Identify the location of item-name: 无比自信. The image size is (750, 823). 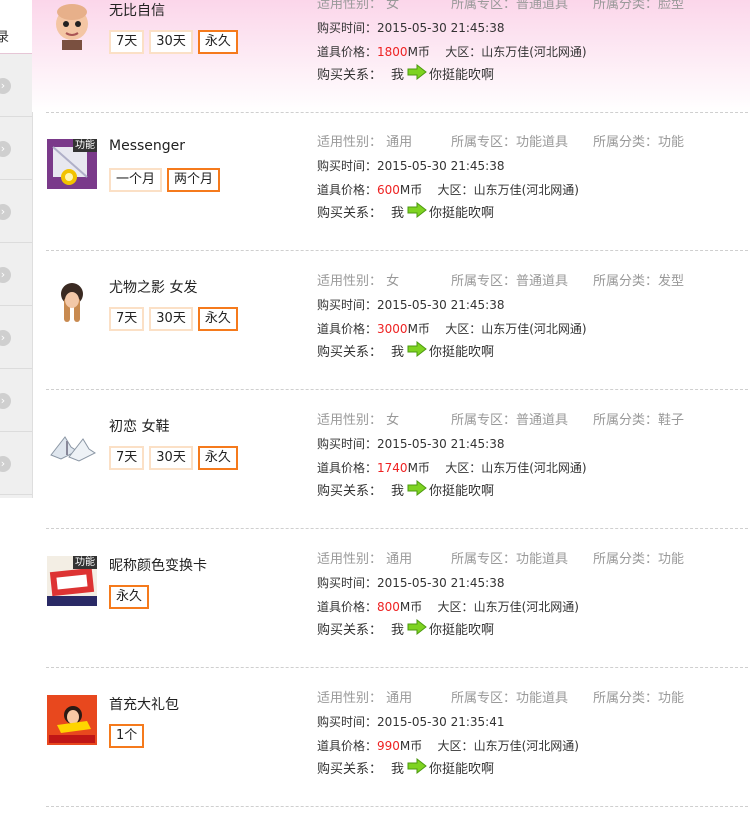
(137, 11).